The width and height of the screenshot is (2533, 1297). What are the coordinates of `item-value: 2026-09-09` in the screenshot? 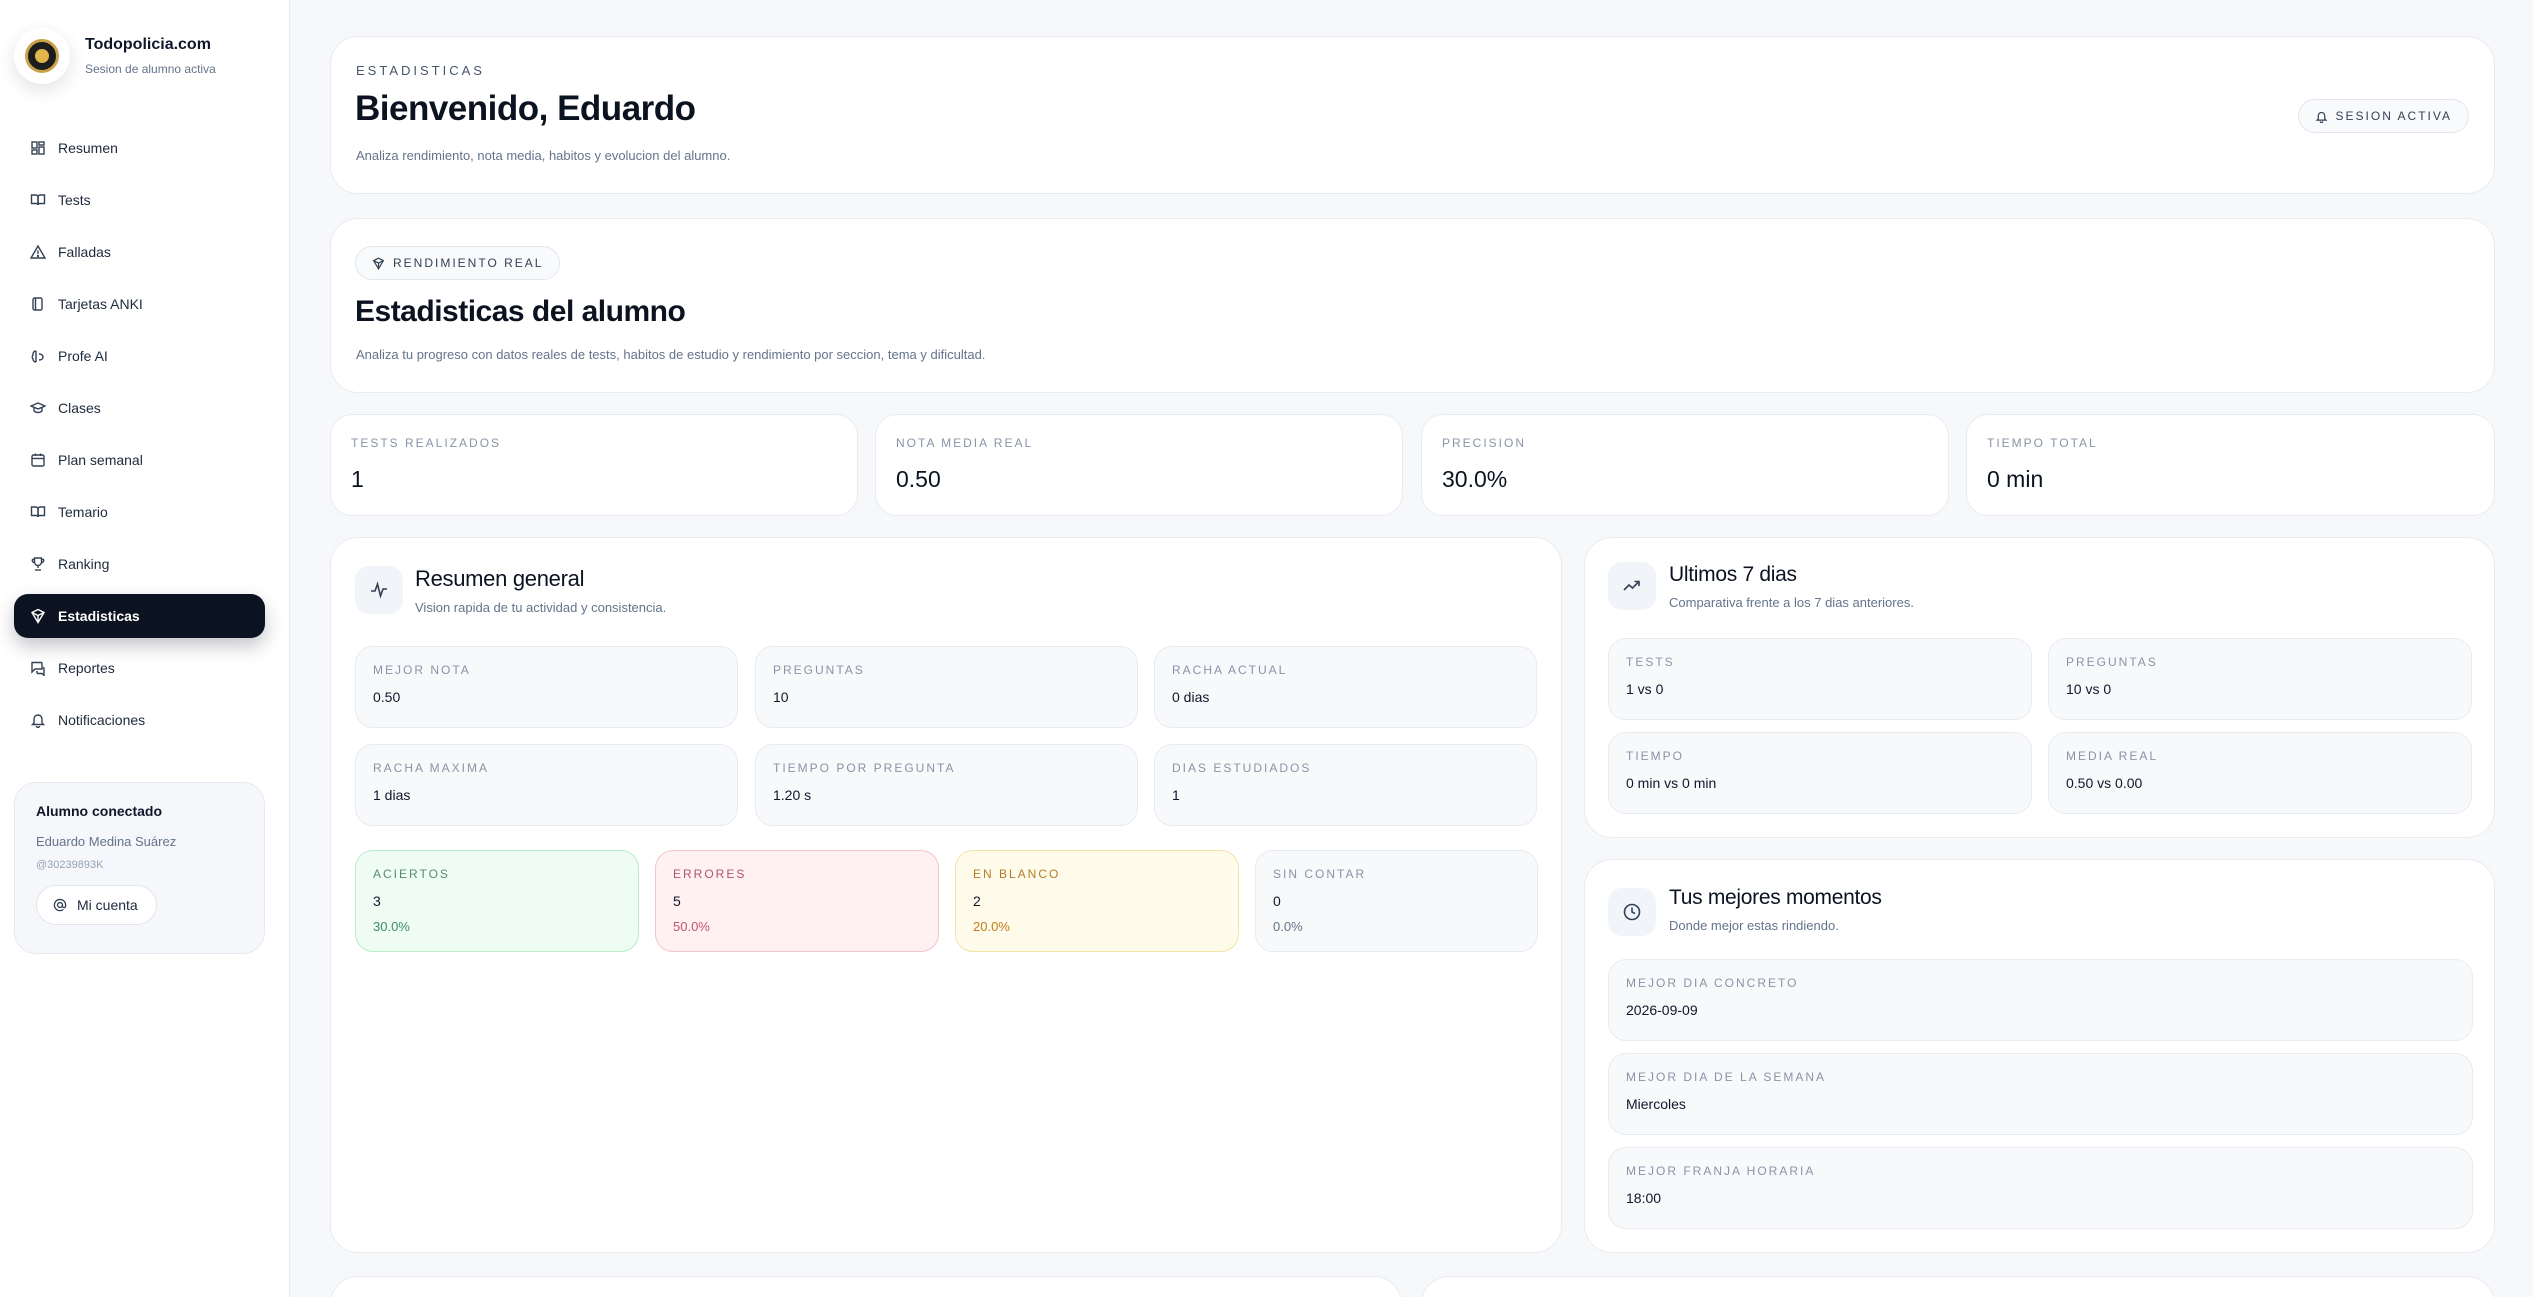 It's located at (1662, 1010).